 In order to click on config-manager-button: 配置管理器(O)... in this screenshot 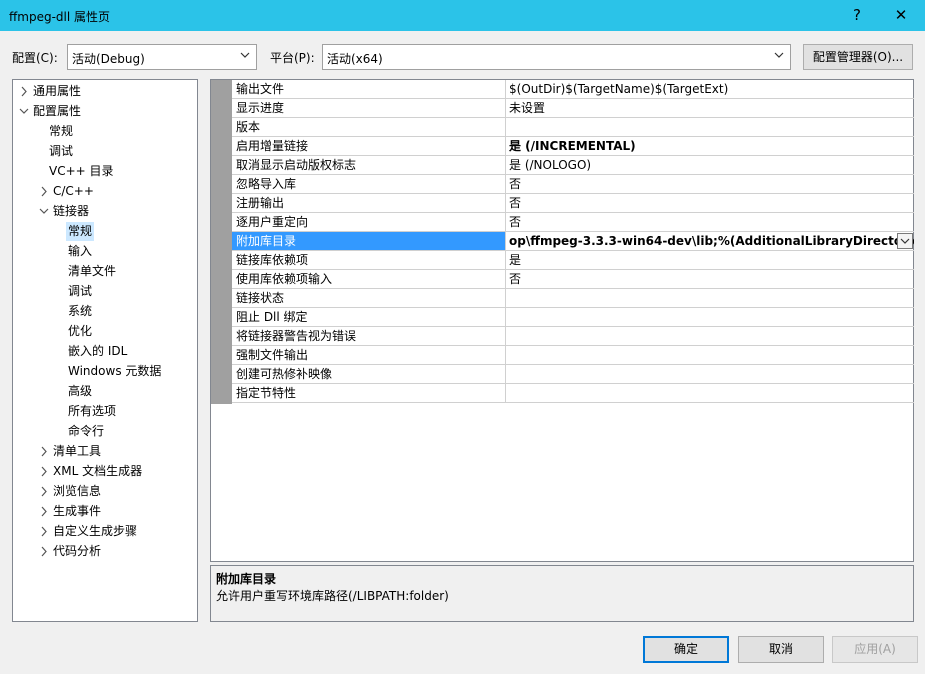, I will do `click(858, 57)`.